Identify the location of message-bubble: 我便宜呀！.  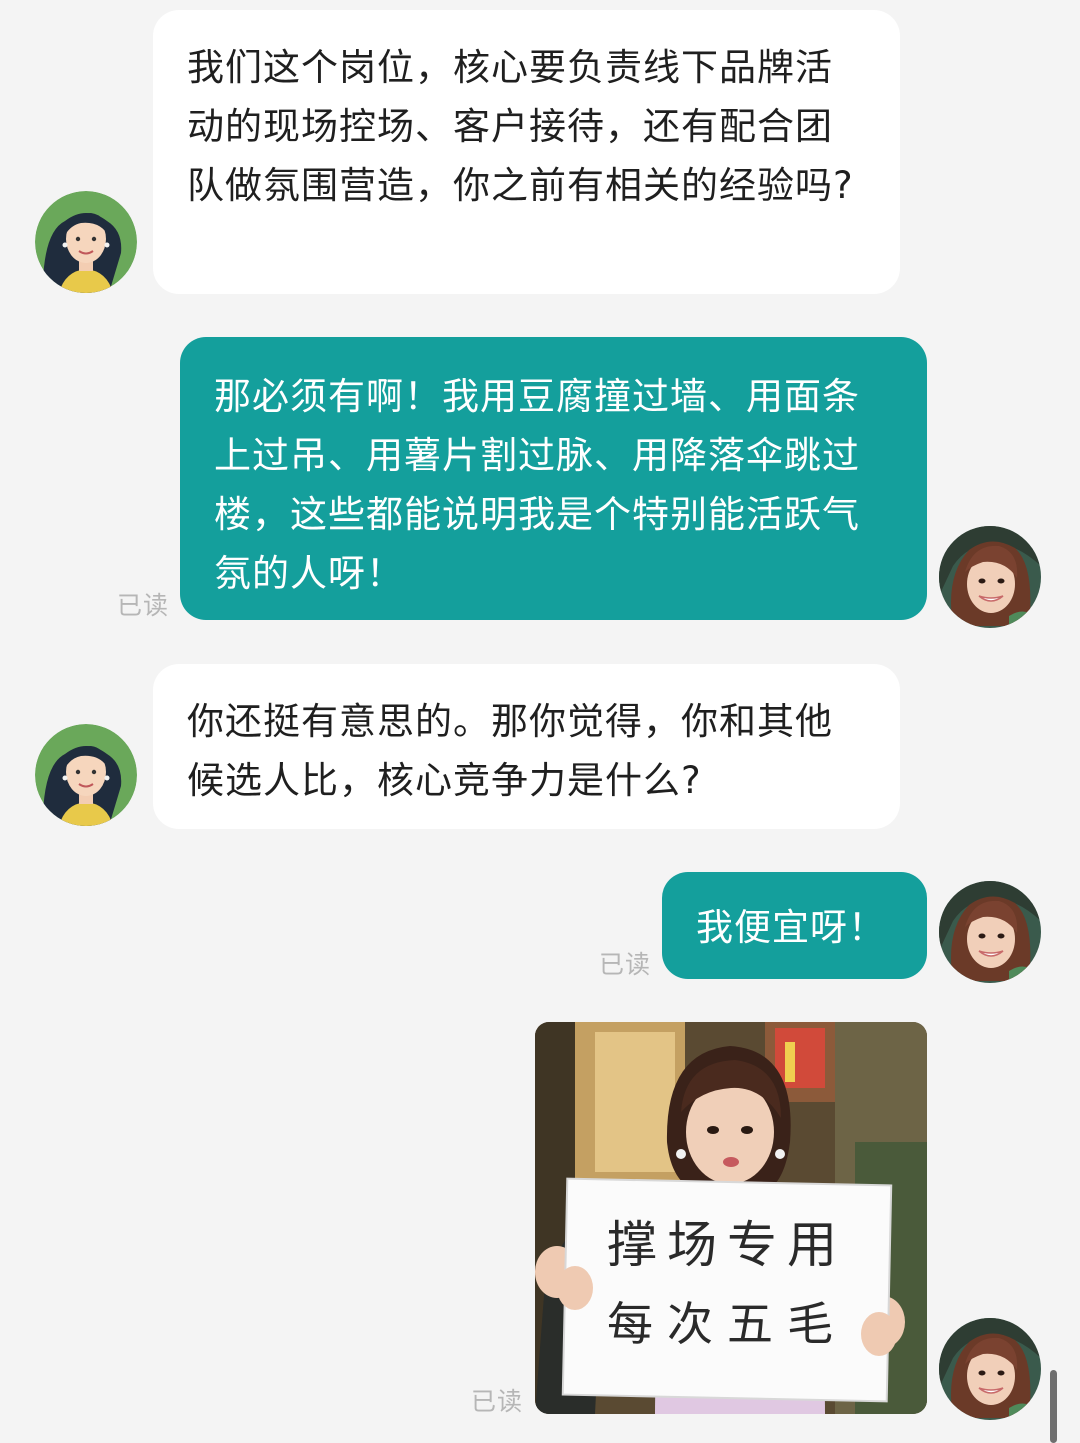
(794, 925).